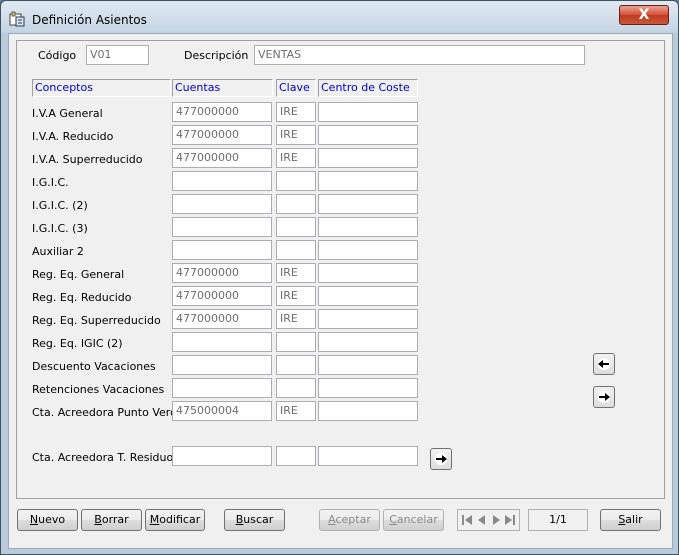 This screenshot has width=679, height=555. What do you see at coordinates (87, 159) in the screenshot?
I see `concept-label: I.V.A. Superreducido` at bounding box center [87, 159].